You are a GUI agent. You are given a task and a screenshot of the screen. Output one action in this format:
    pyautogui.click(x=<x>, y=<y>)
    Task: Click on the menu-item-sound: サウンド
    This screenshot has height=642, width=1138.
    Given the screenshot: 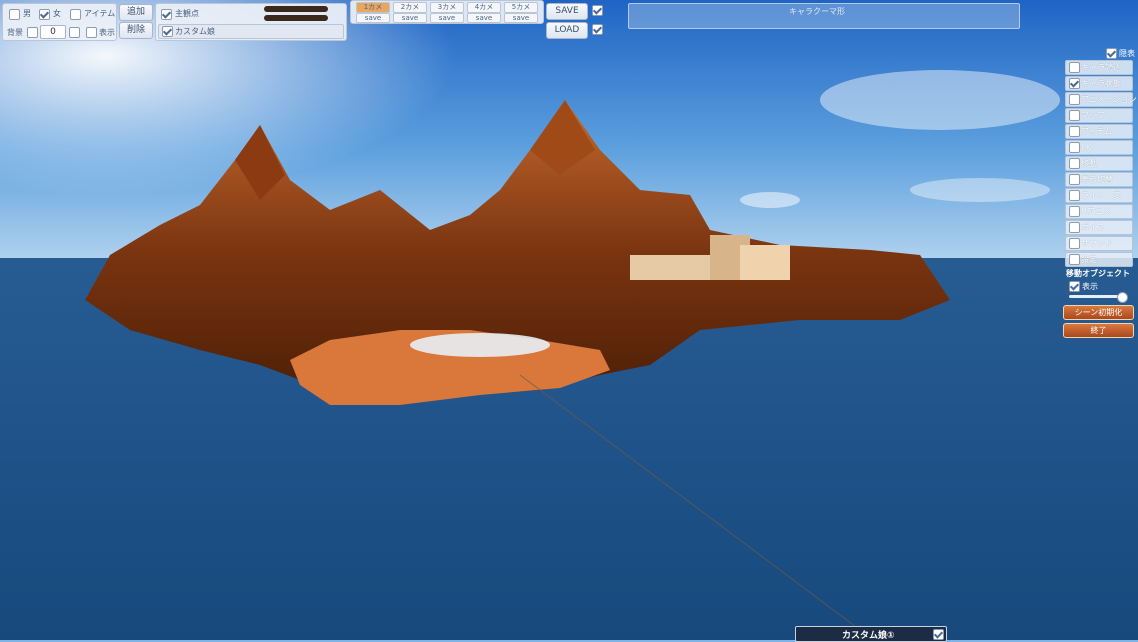 What is the action you would take?
    pyautogui.click(x=1099, y=243)
    